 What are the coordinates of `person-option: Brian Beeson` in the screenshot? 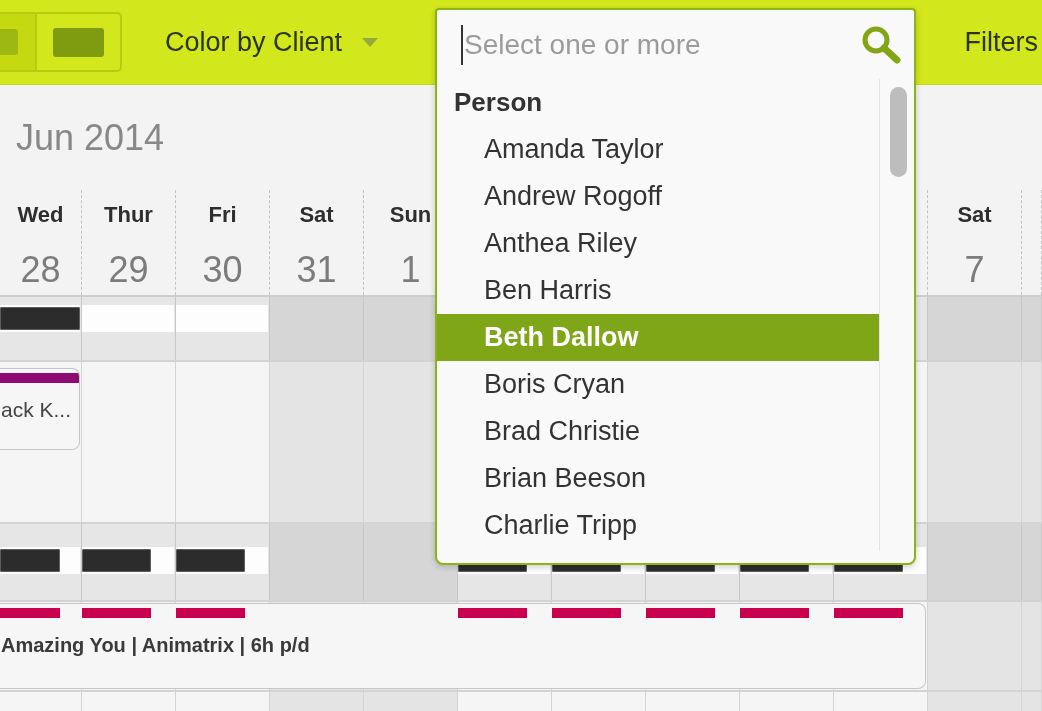 It's located at (658, 478).